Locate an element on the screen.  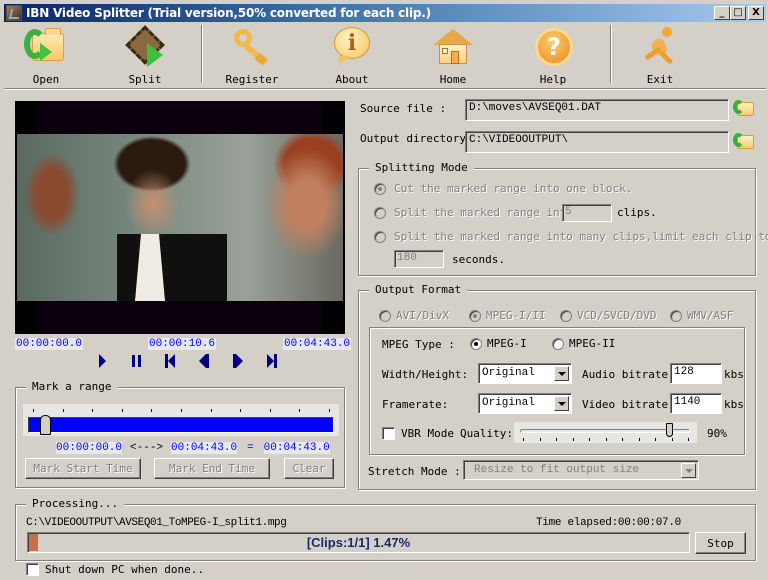
browse-output-button is located at coordinates (744, 142).